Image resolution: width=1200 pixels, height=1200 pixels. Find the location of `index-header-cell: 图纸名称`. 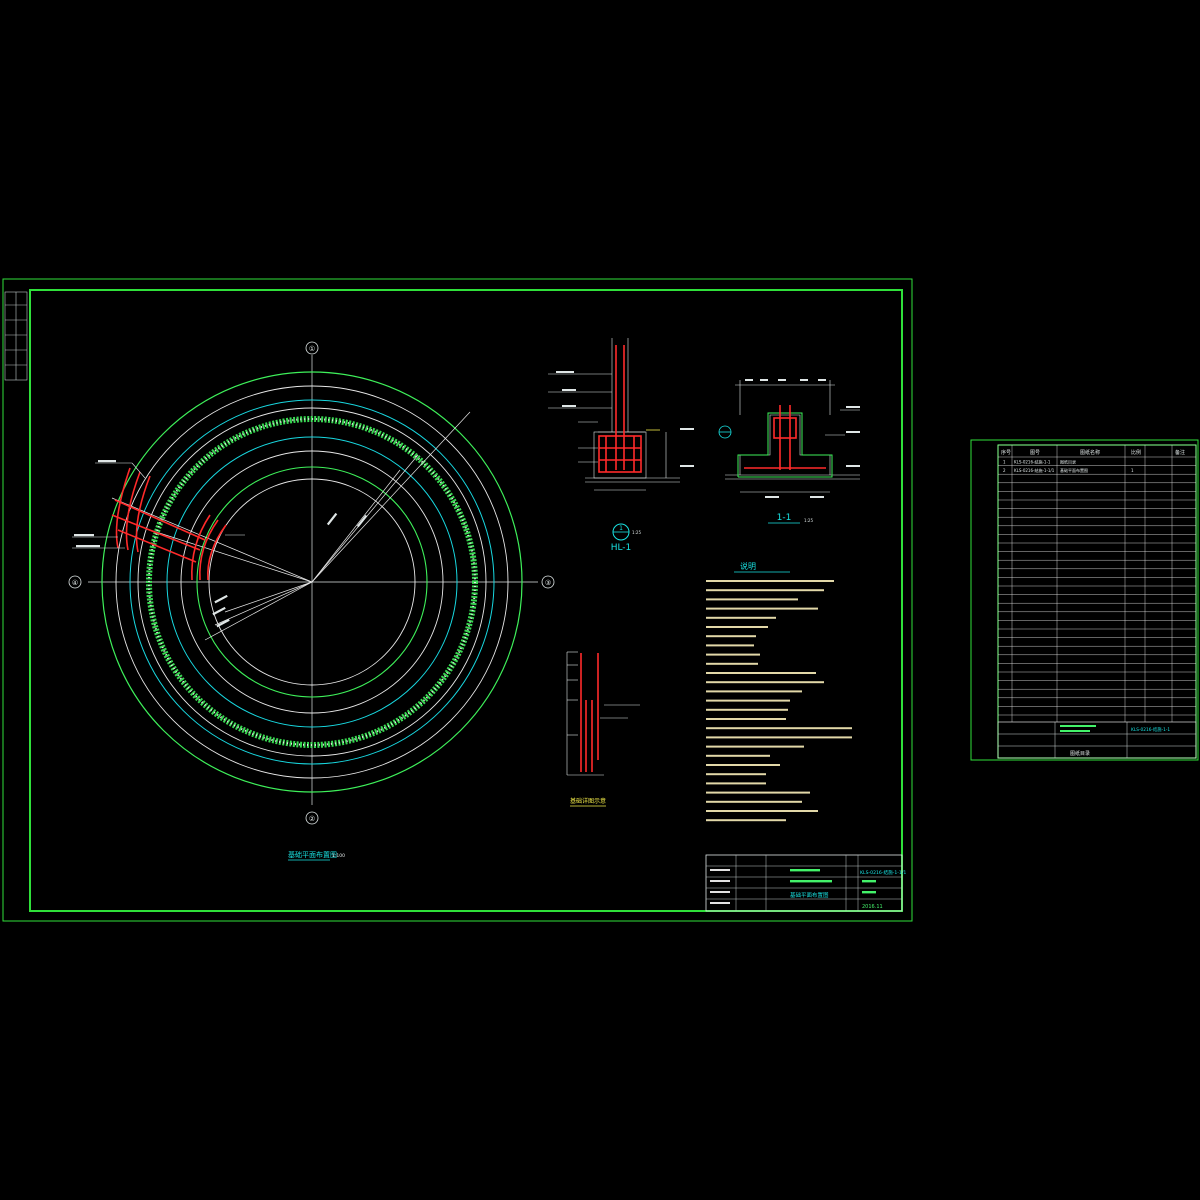

index-header-cell: 图纸名称 is located at coordinates (1090, 452).